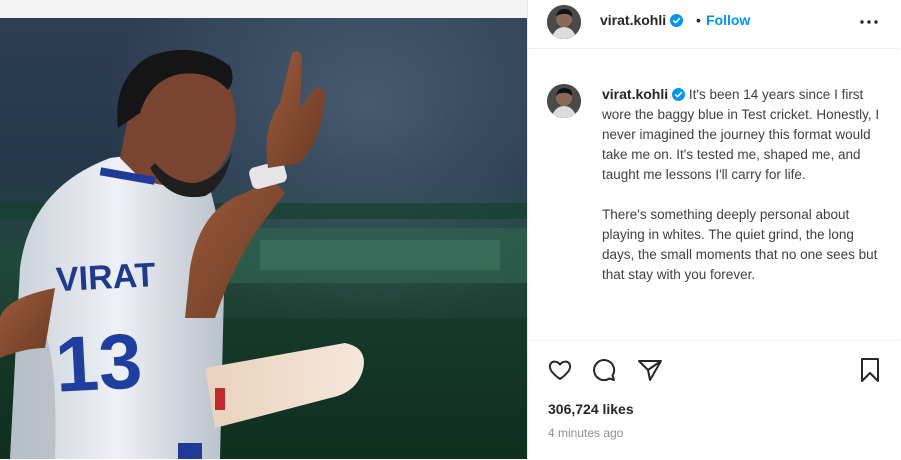  Describe the element at coordinates (714, 400) in the screenshot. I see `action-bar: 306,724 likes 4 minutes ago` at that location.